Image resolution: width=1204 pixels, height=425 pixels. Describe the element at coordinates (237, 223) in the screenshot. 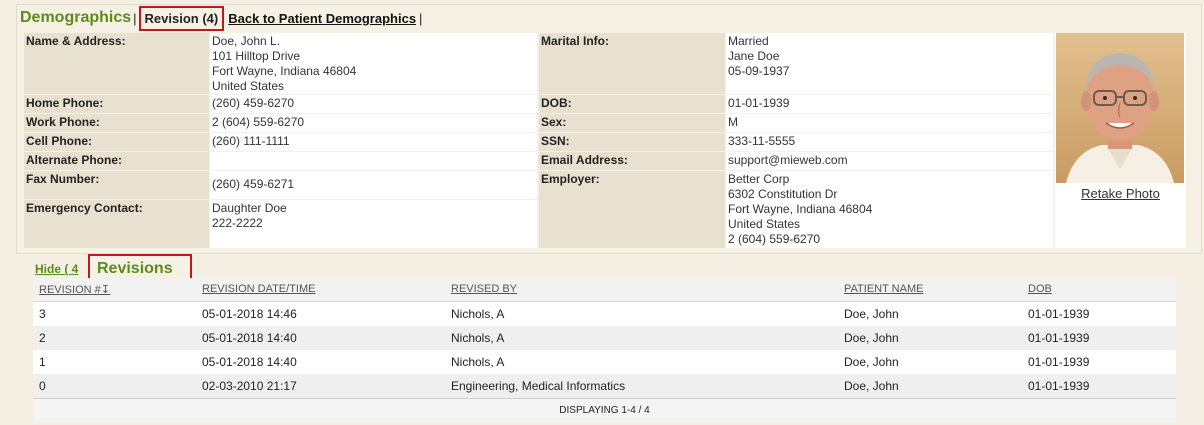

I see `emergency-contact-phone: 222-2222` at that location.